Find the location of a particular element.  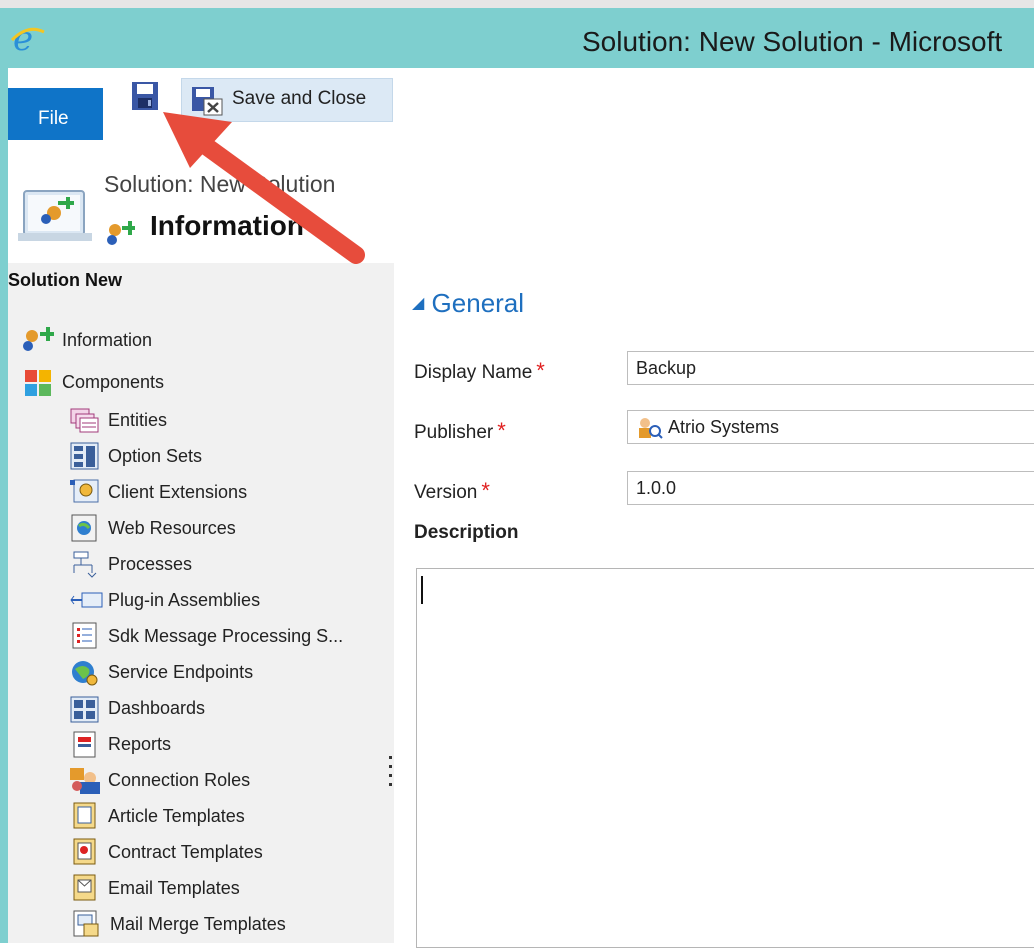

sidebar-item-information: Information is located at coordinates (107, 340).